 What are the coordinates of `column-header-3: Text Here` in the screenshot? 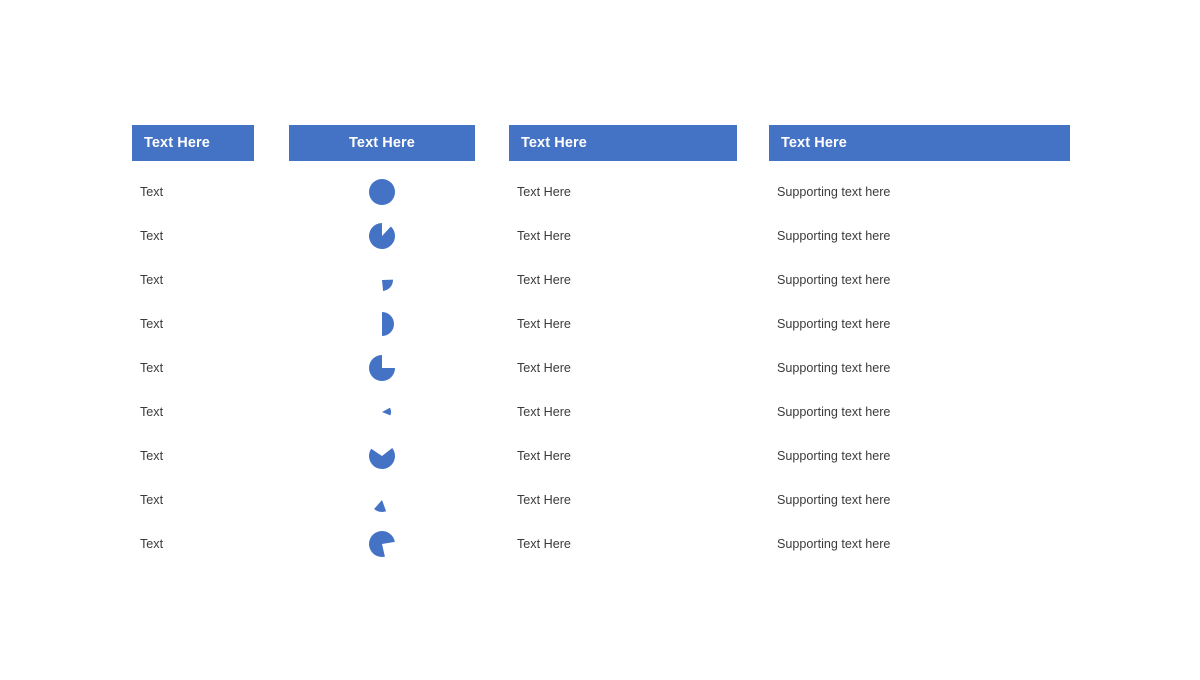 It's located at (623, 143).